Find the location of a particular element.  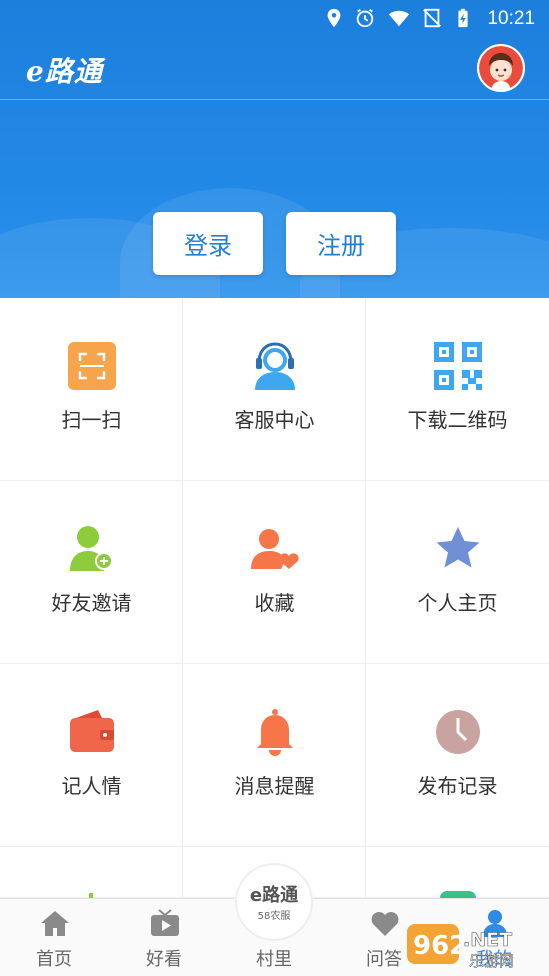

grid-item-label: 好友邀请 is located at coordinates (91, 603).